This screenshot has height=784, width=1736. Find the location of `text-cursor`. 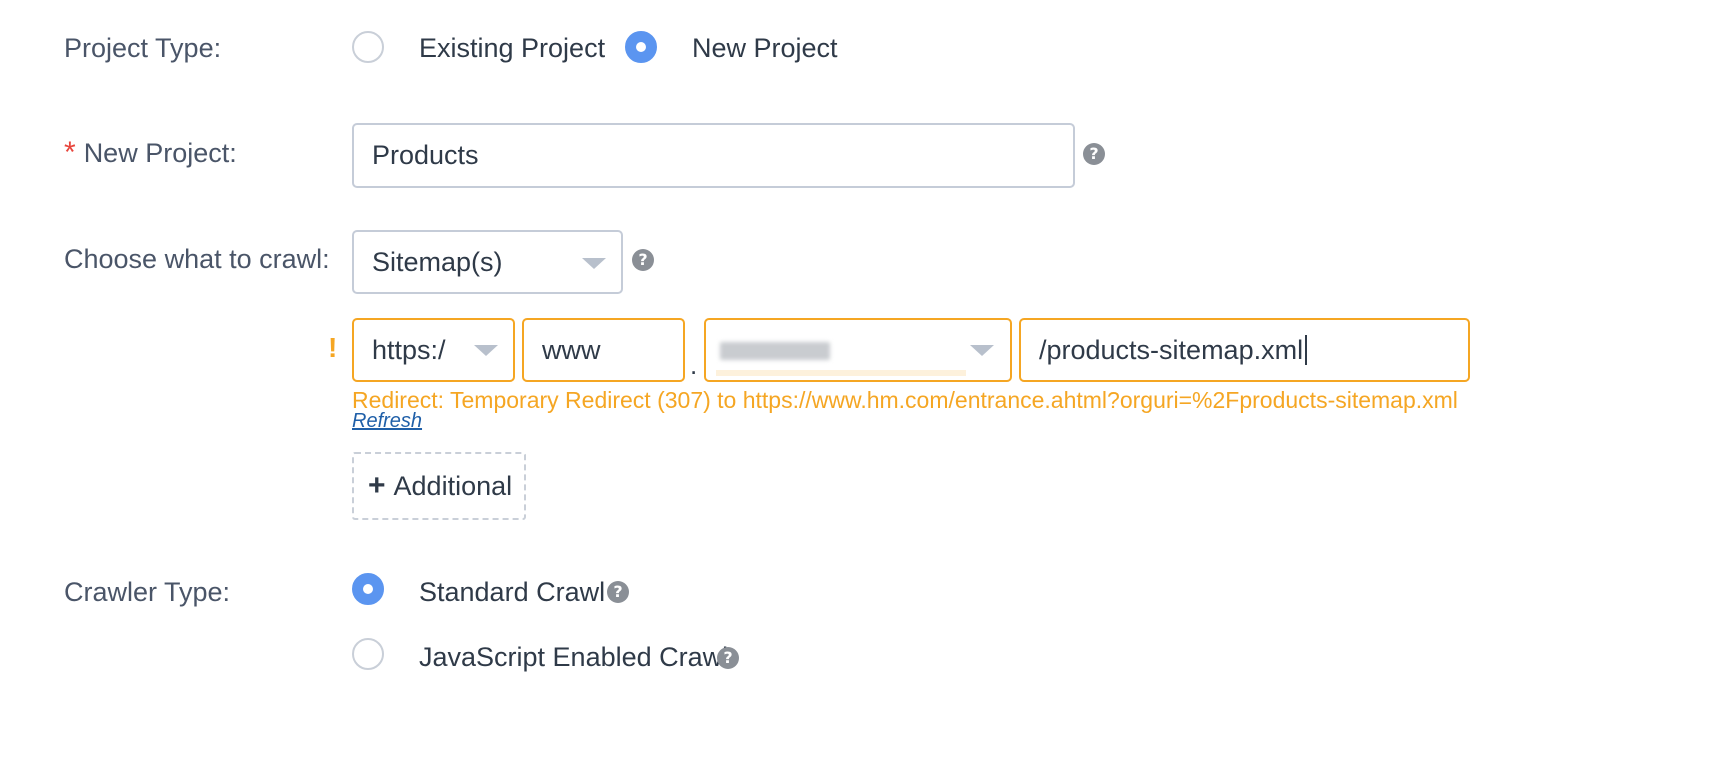

text-cursor is located at coordinates (1306, 350).